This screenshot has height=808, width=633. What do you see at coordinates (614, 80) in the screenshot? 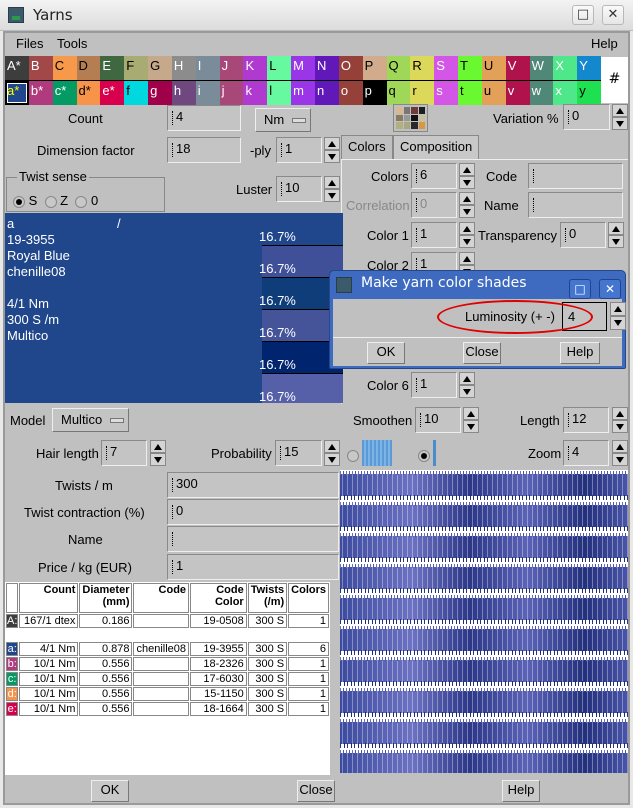
I see `palette-hash: #` at bounding box center [614, 80].